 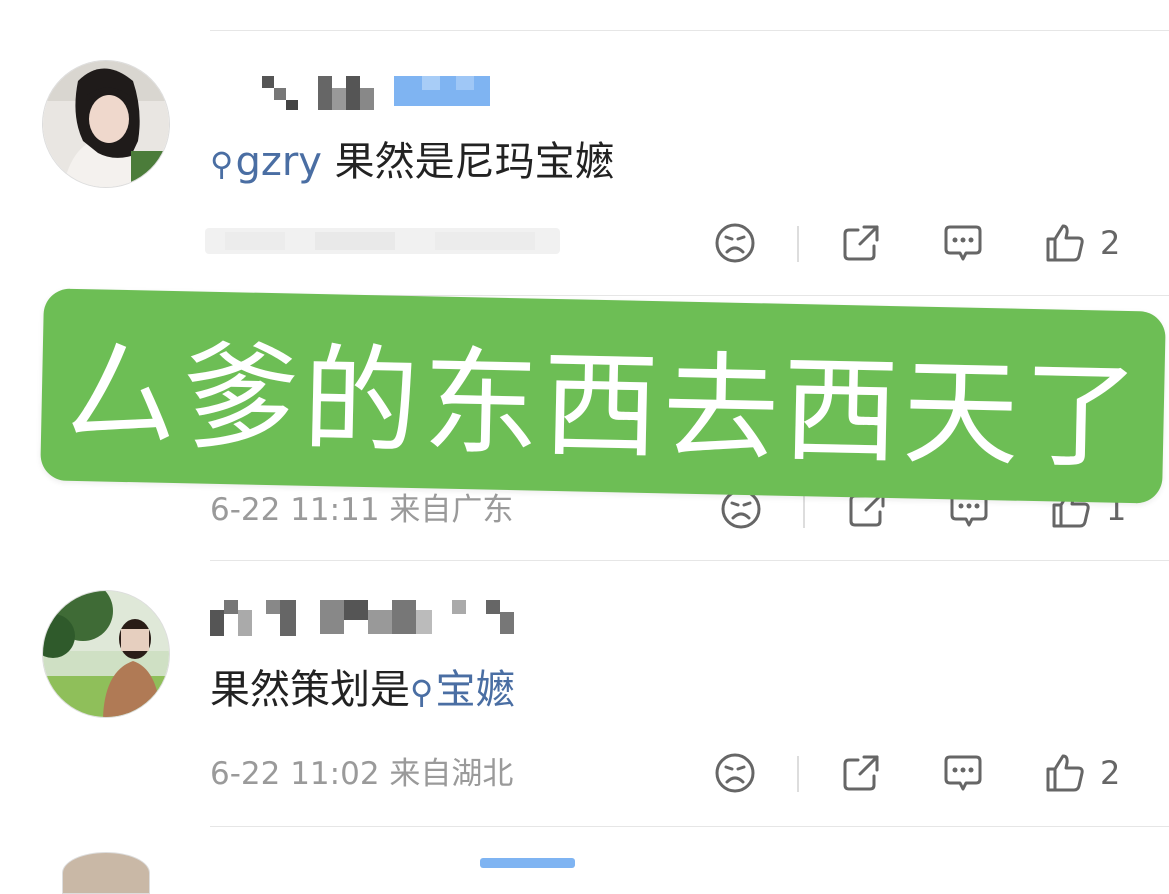 I want to click on comment-text: 果然策划是⚲宝嬷, so click(x=362, y=691).